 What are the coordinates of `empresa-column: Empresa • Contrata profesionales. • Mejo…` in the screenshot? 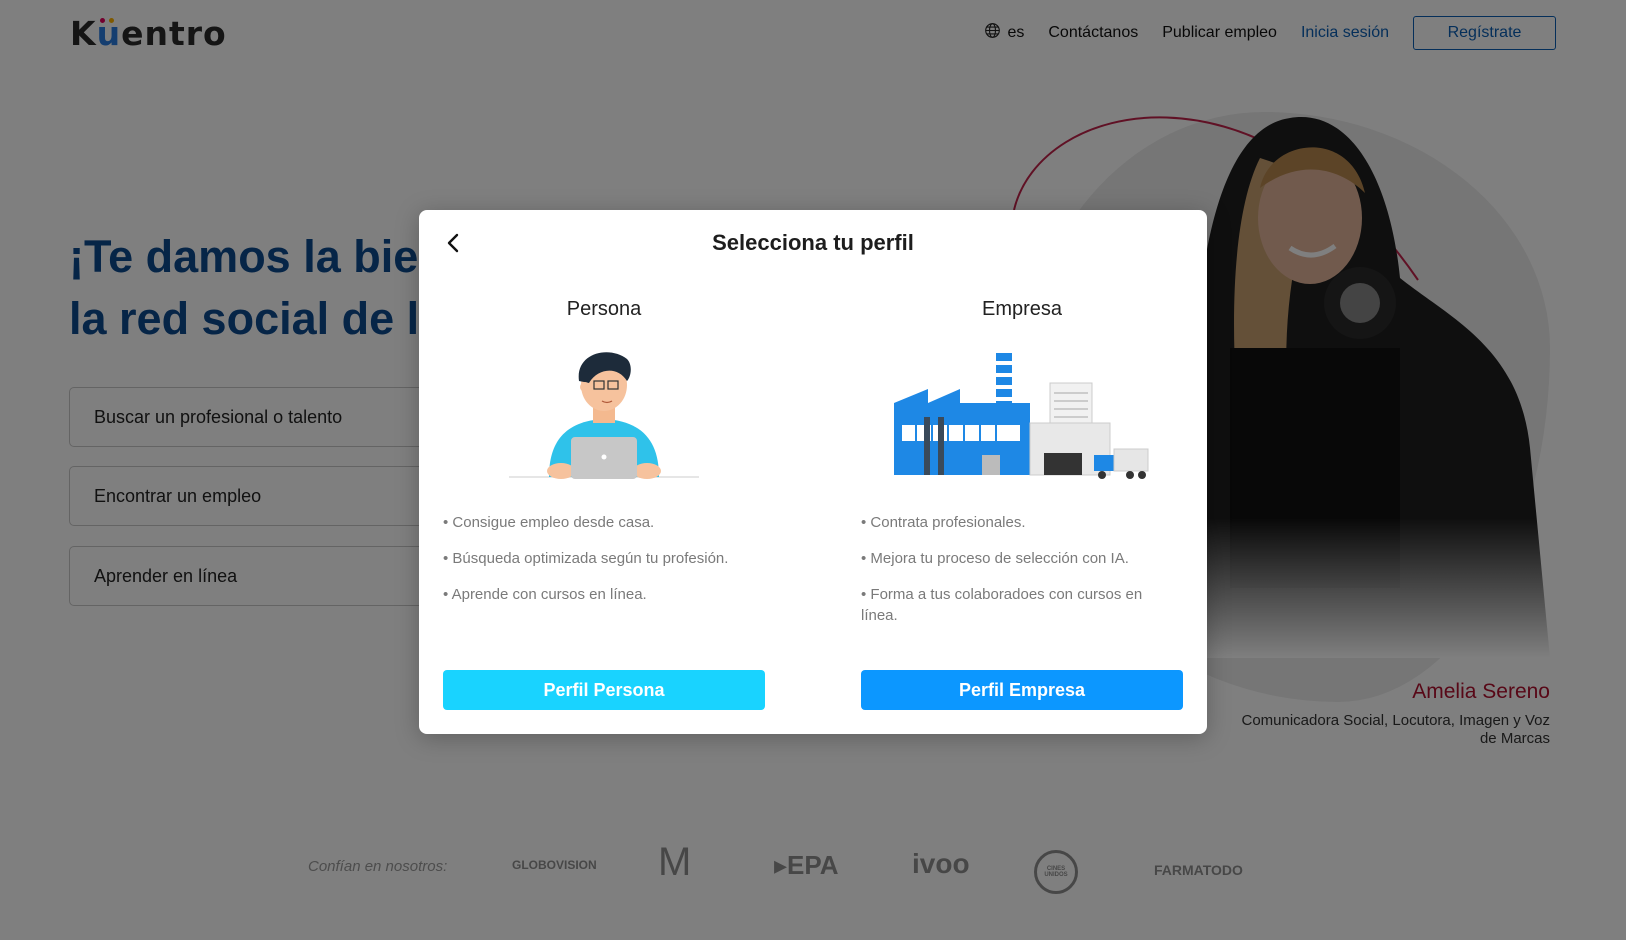 It's located at (1022, 469).